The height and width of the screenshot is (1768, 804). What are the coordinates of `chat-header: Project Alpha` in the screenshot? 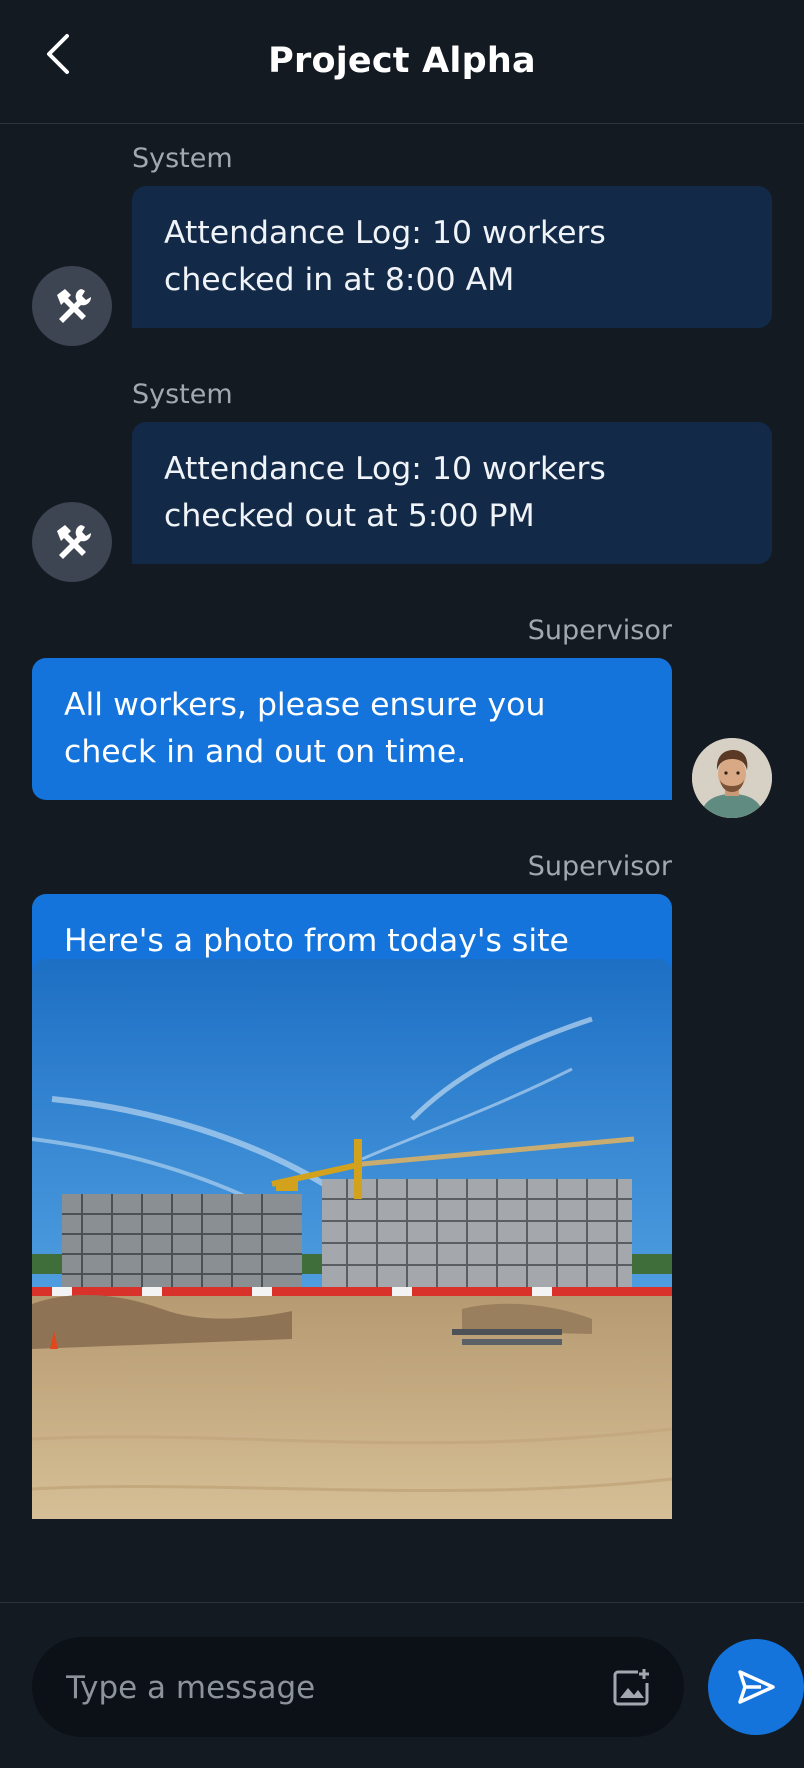 It's located at (402, 62).